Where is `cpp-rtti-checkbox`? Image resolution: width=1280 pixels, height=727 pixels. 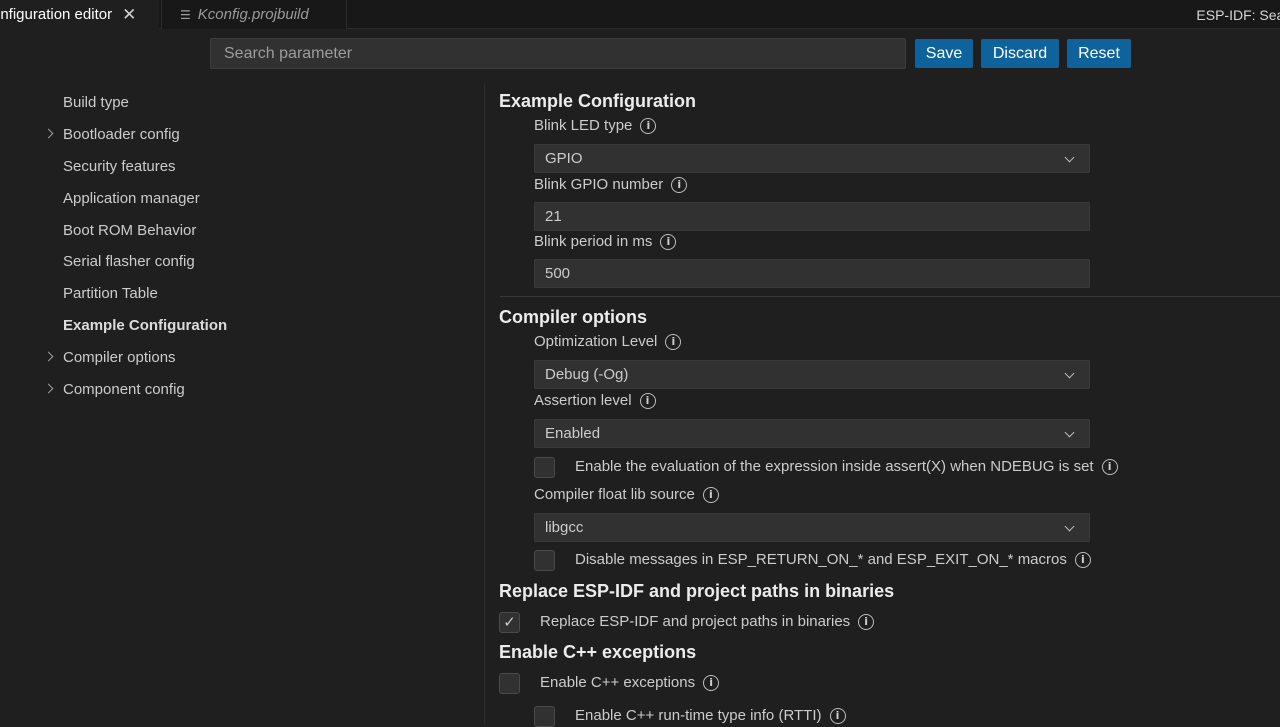
cpp-rtti-checkbox is located at coordinates (544, 716).